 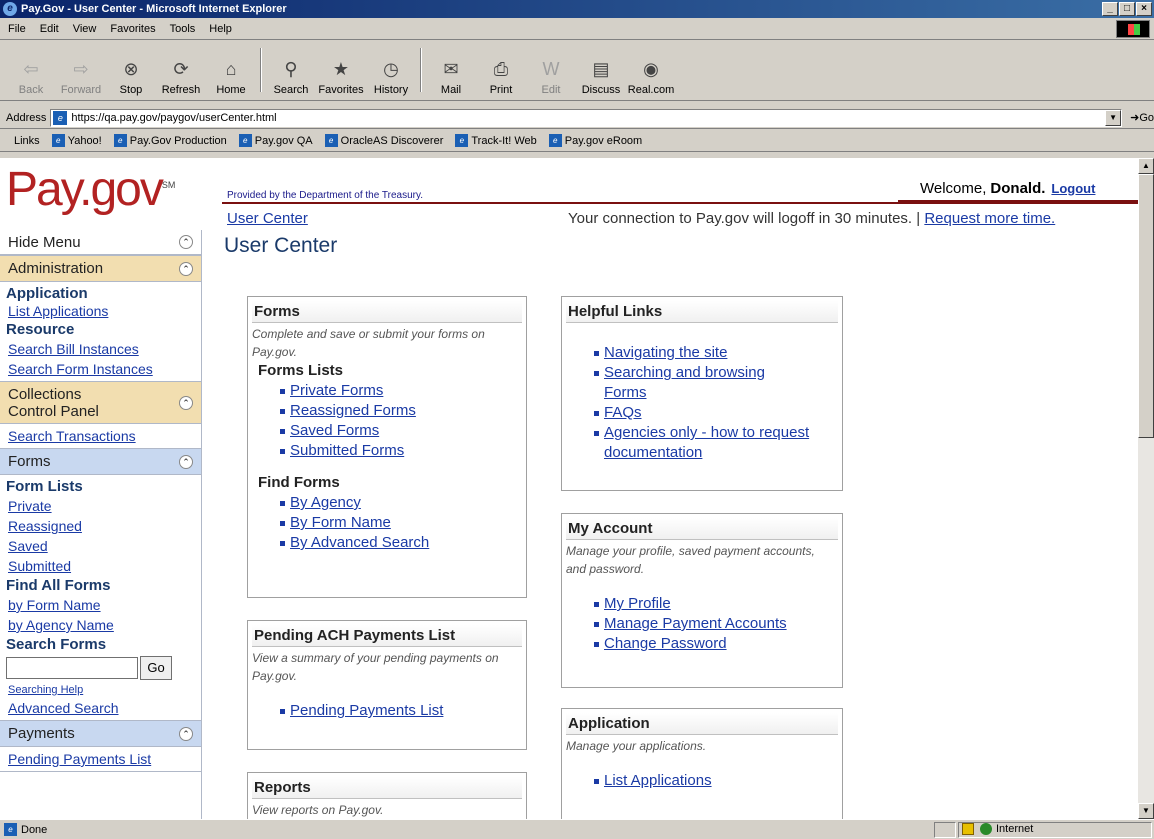 What do you see at coordinates (595, 140) in the screenshot?
I see `link-paygov-eroom: e Pay.gov eRoom` at bounding box center [595, 140].